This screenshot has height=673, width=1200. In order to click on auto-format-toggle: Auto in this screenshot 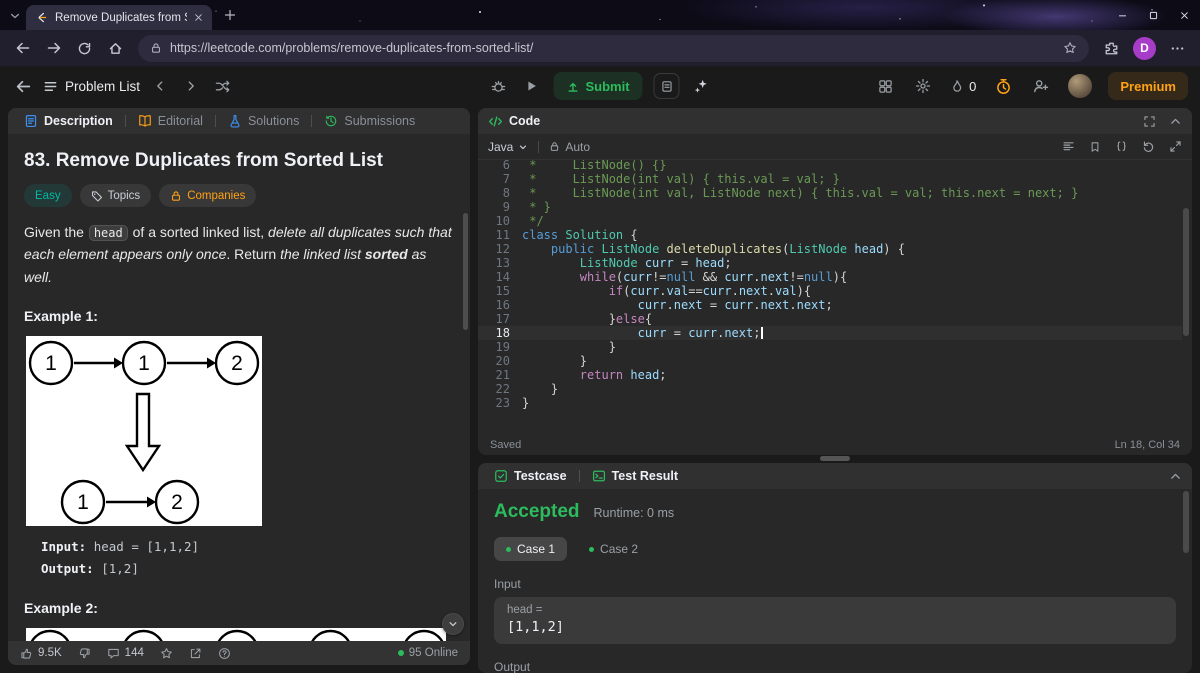, I will do `click(569, 147)`.